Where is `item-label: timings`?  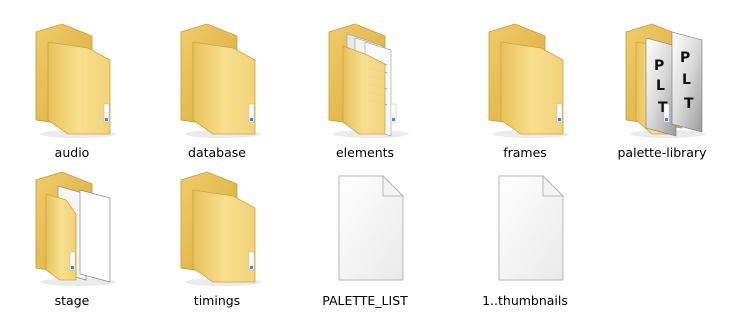
item-label: timings is located at coordinates (217, 300).